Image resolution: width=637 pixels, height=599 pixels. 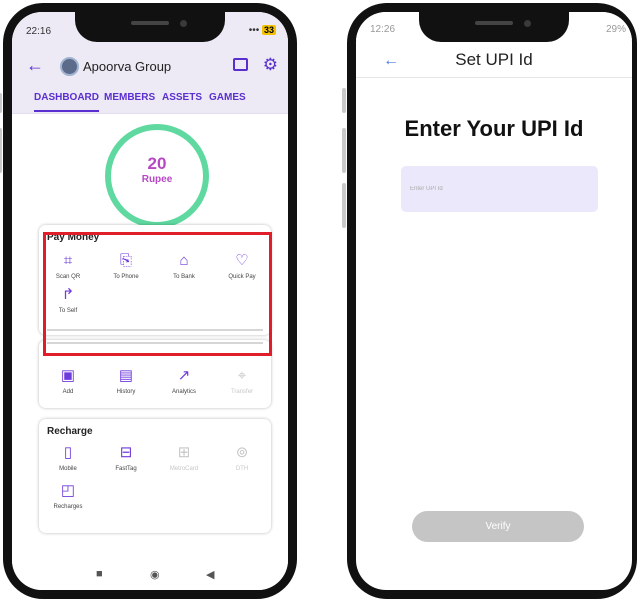 I want to click on transfer-icon: ⌖, so click(x=242, y=375).